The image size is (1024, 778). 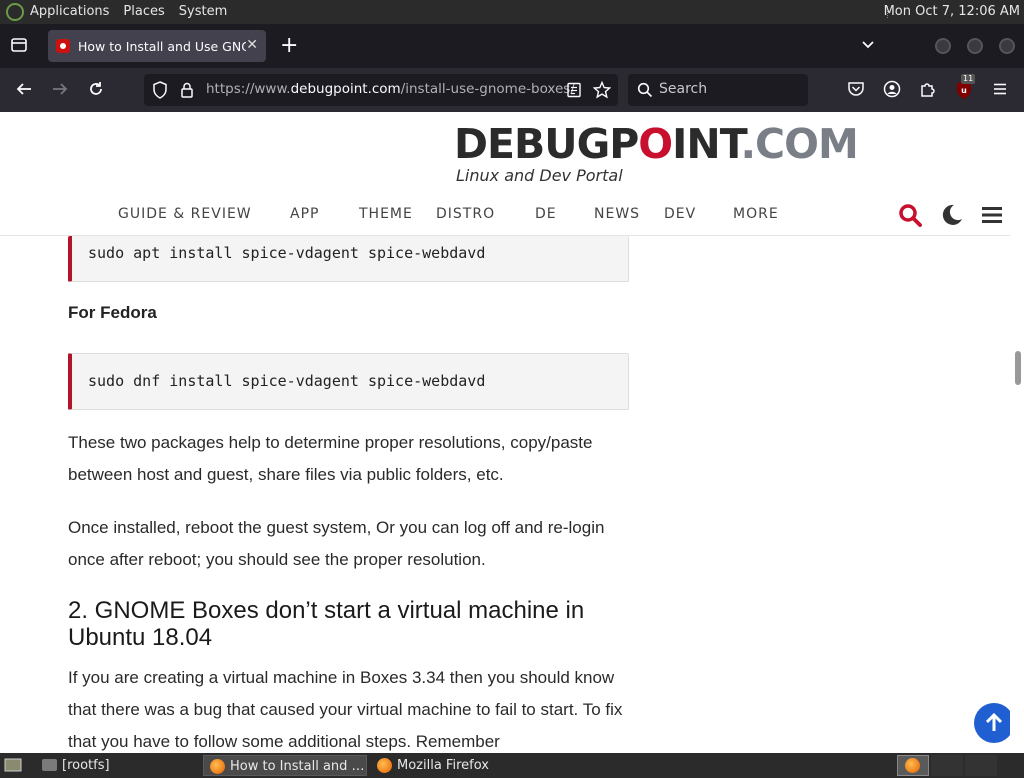 What do you see at coordinates (289, 45) in the screenshot?
I see `new-tab-button: +` at bounding box center [289, 45].